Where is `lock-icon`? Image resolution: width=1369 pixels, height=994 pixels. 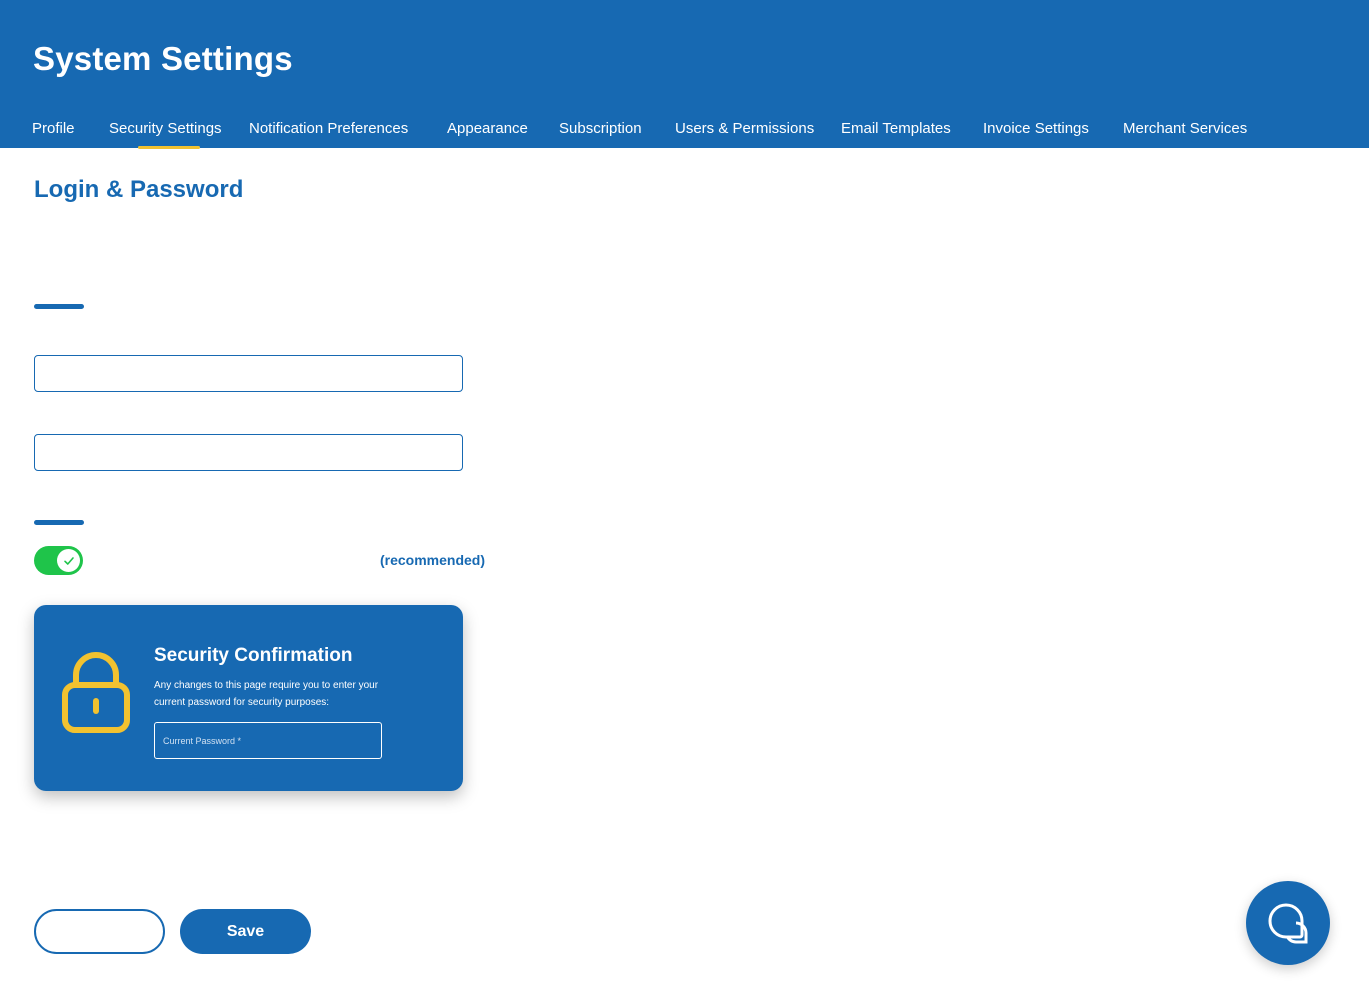 lock-icon is located at coordinates (96, 692).